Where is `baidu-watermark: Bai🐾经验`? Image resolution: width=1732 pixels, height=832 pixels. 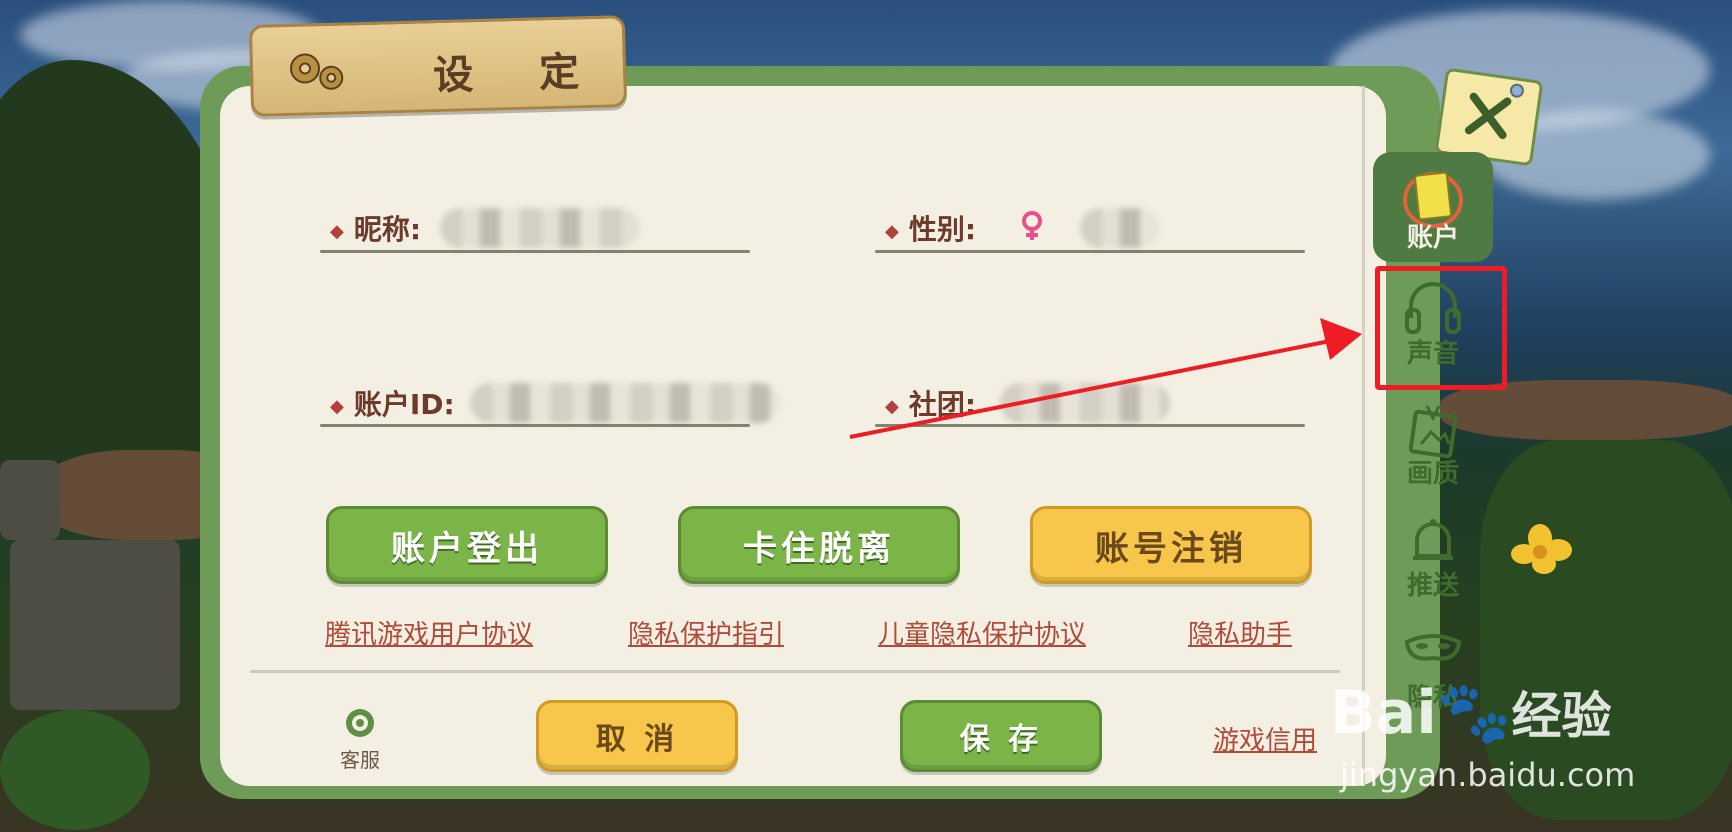 baidu-watermark: Bai🐾经验 is located at coordinates (1471, 713).